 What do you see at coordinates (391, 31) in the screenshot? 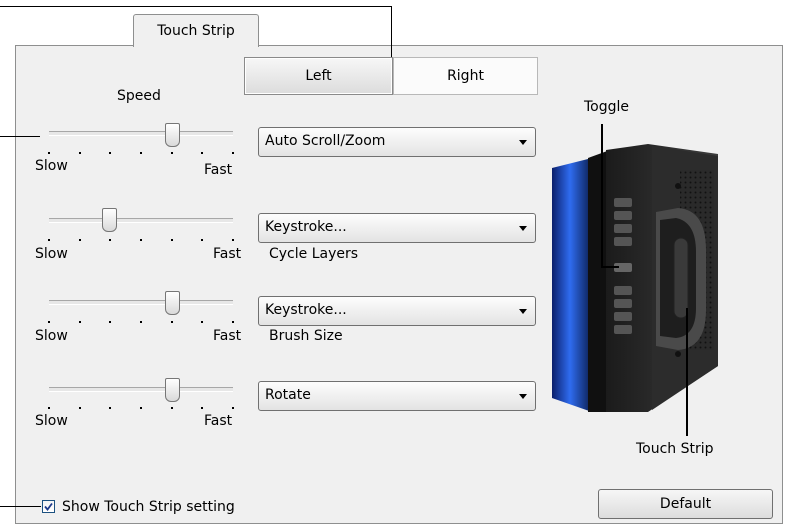
I see `callout-line-top-drop` at bounding box center [391, 31].